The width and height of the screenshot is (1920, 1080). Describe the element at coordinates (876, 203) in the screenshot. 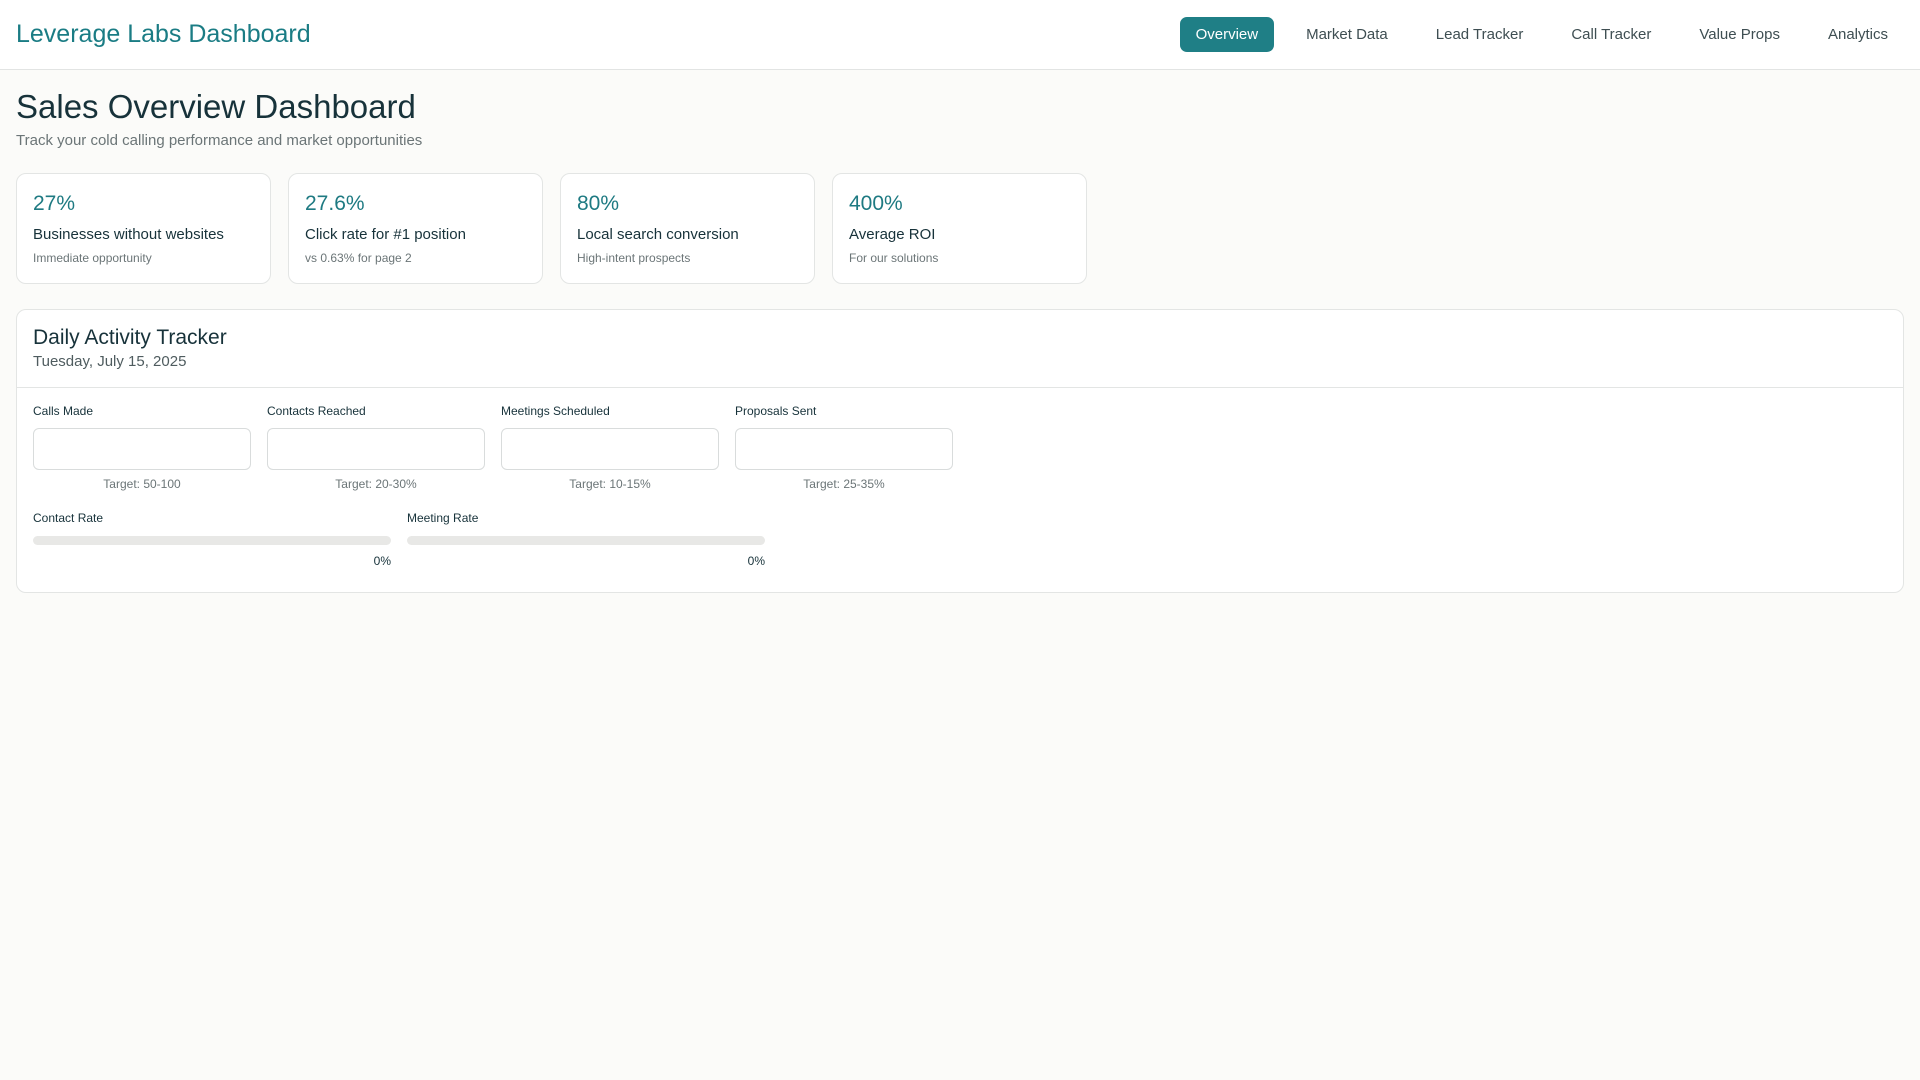

I see `stat-value: 400%` at that location.